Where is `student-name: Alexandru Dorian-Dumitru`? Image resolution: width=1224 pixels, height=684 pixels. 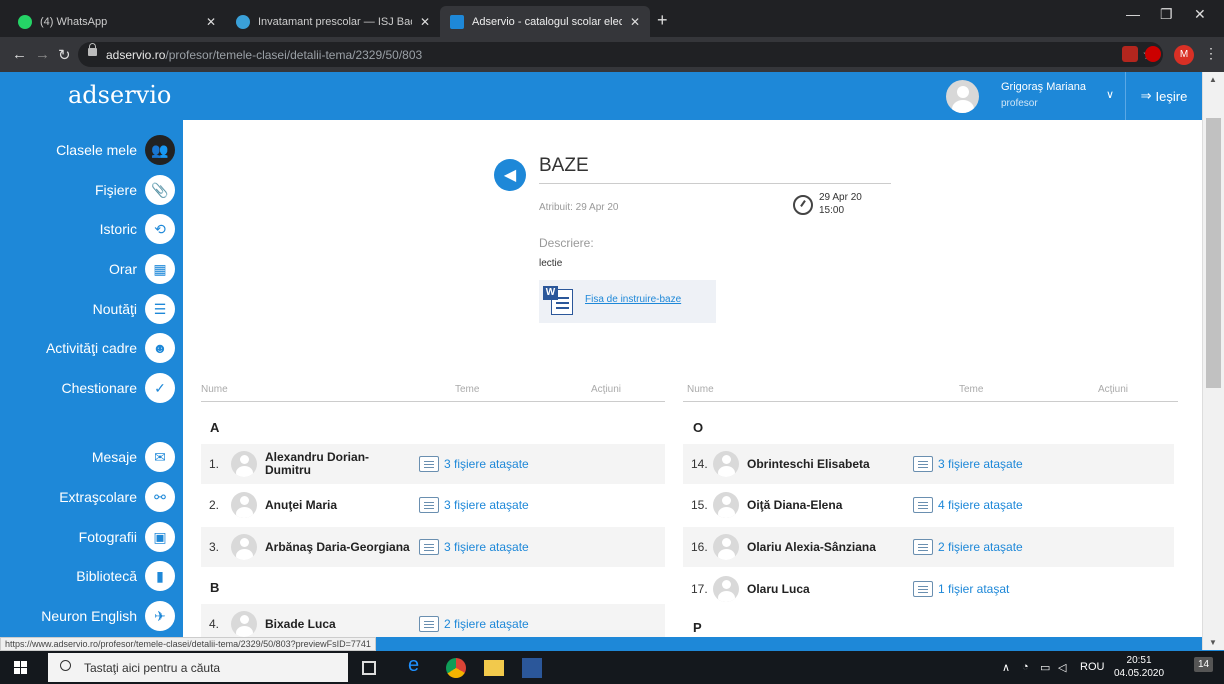 student-name: Alexandru Dorian-Dumitru is located at coordinates (330, 464).